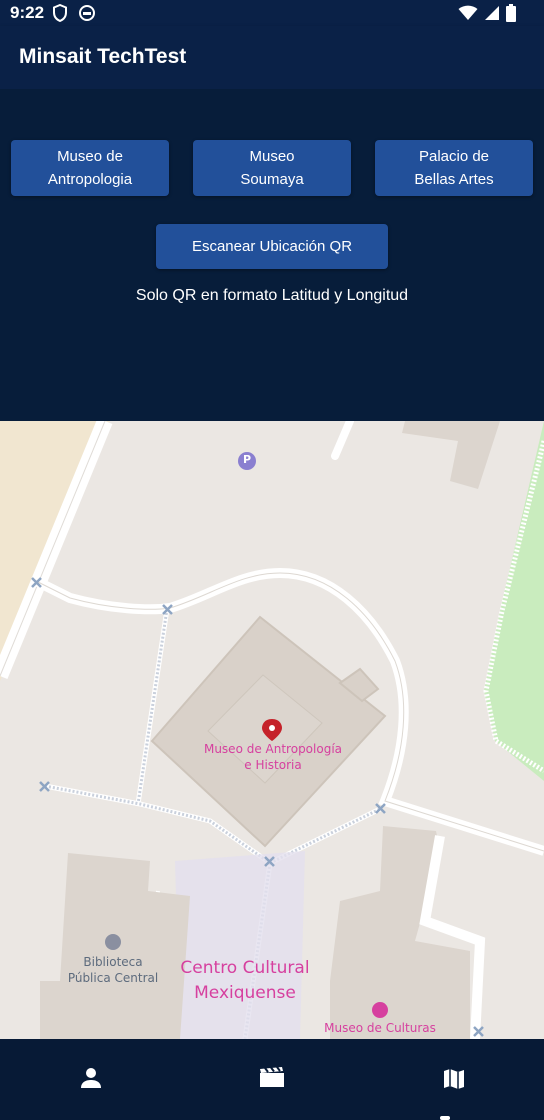 The width and height of the screenshot is (544, 1120). What do you see at coordinates (247, 459) in the screenshot?
I see `parking-label: P` at bounding box center [247, 459].